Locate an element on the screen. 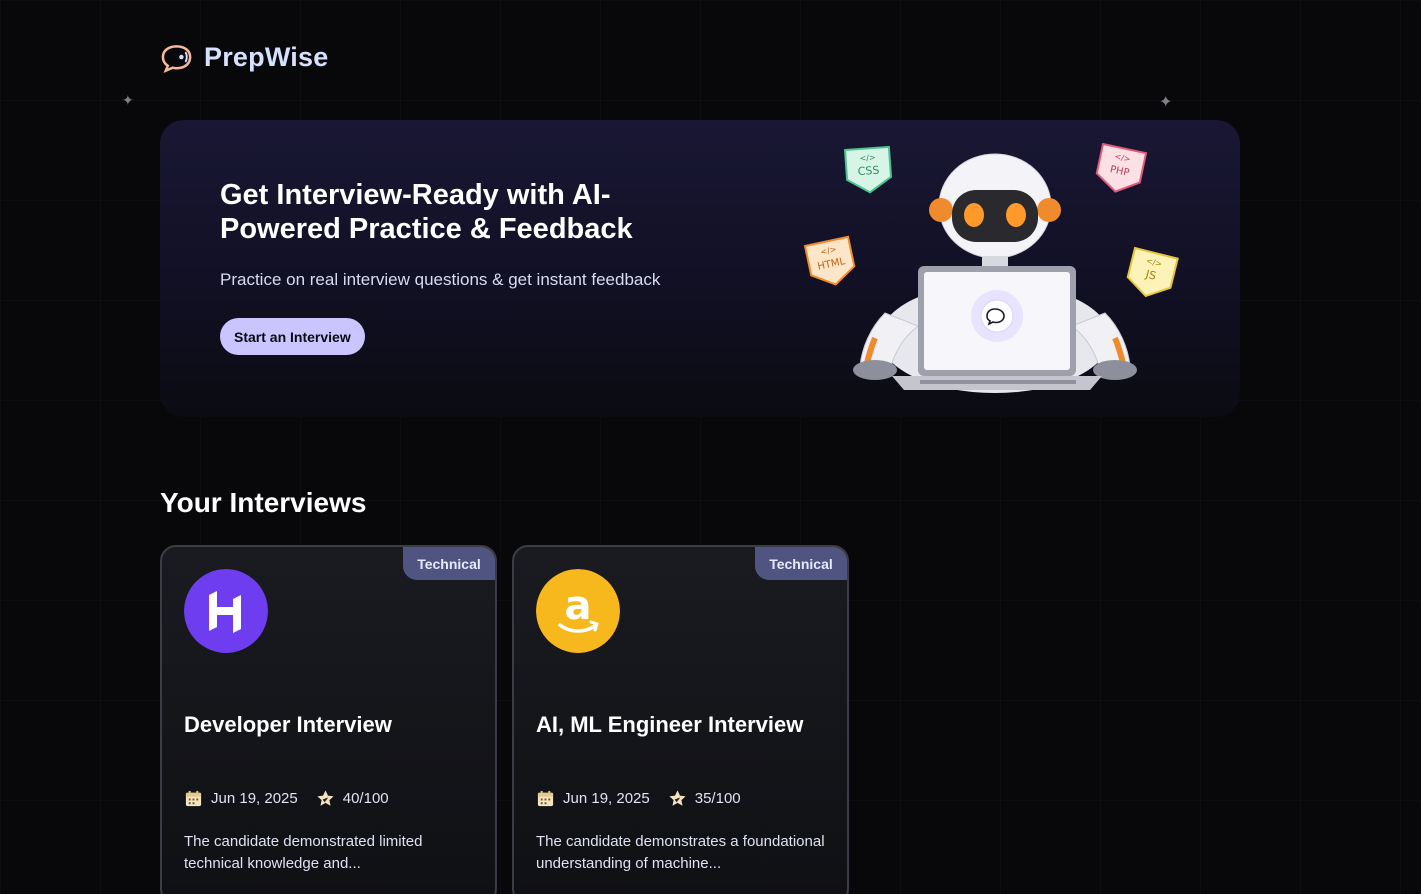  interview-title: Developer Interview is located at coordinates (288, 724).